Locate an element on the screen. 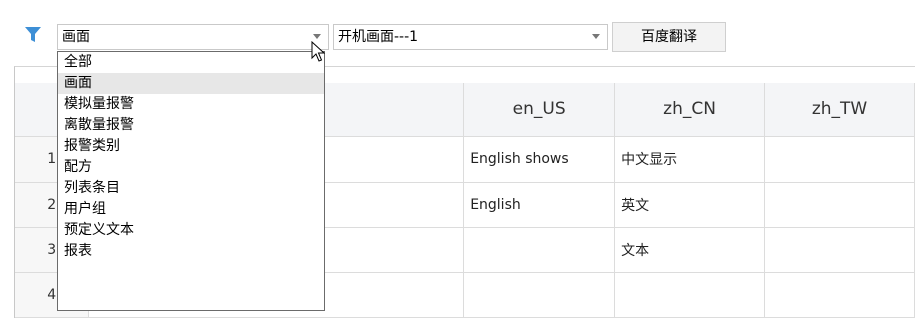 This screenshot has height=318, width=915. cell-zh-cn is located at coordinates (690, 295).